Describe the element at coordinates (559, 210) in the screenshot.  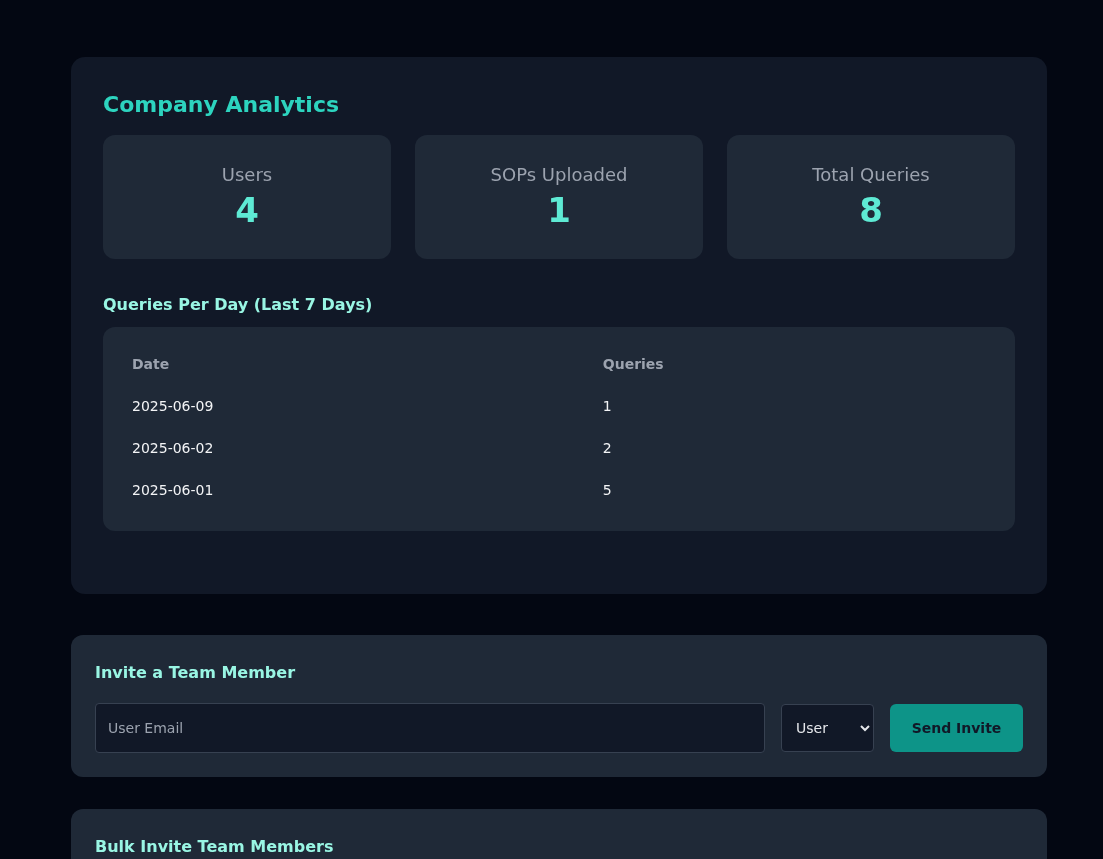
I see `stat-value: 1` at that location.